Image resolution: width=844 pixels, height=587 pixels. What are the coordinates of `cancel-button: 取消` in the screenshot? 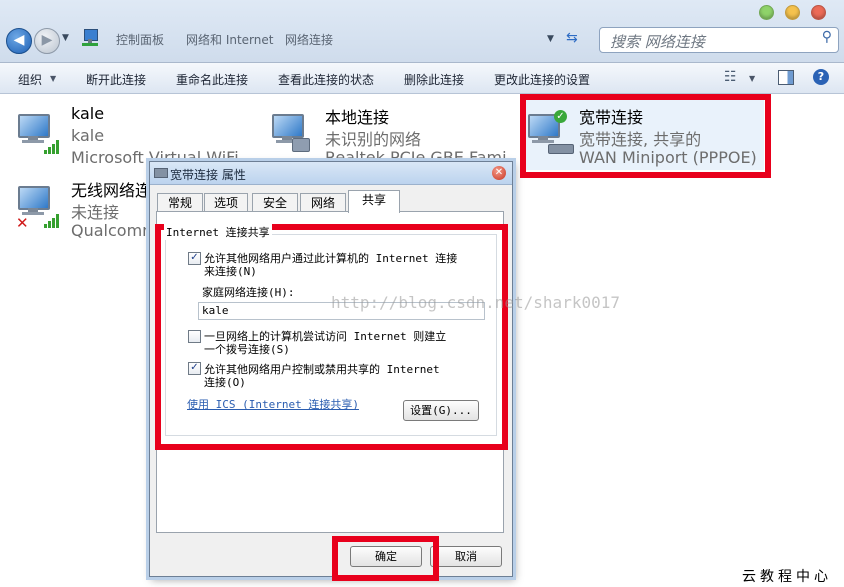 It's located at (466, 556).